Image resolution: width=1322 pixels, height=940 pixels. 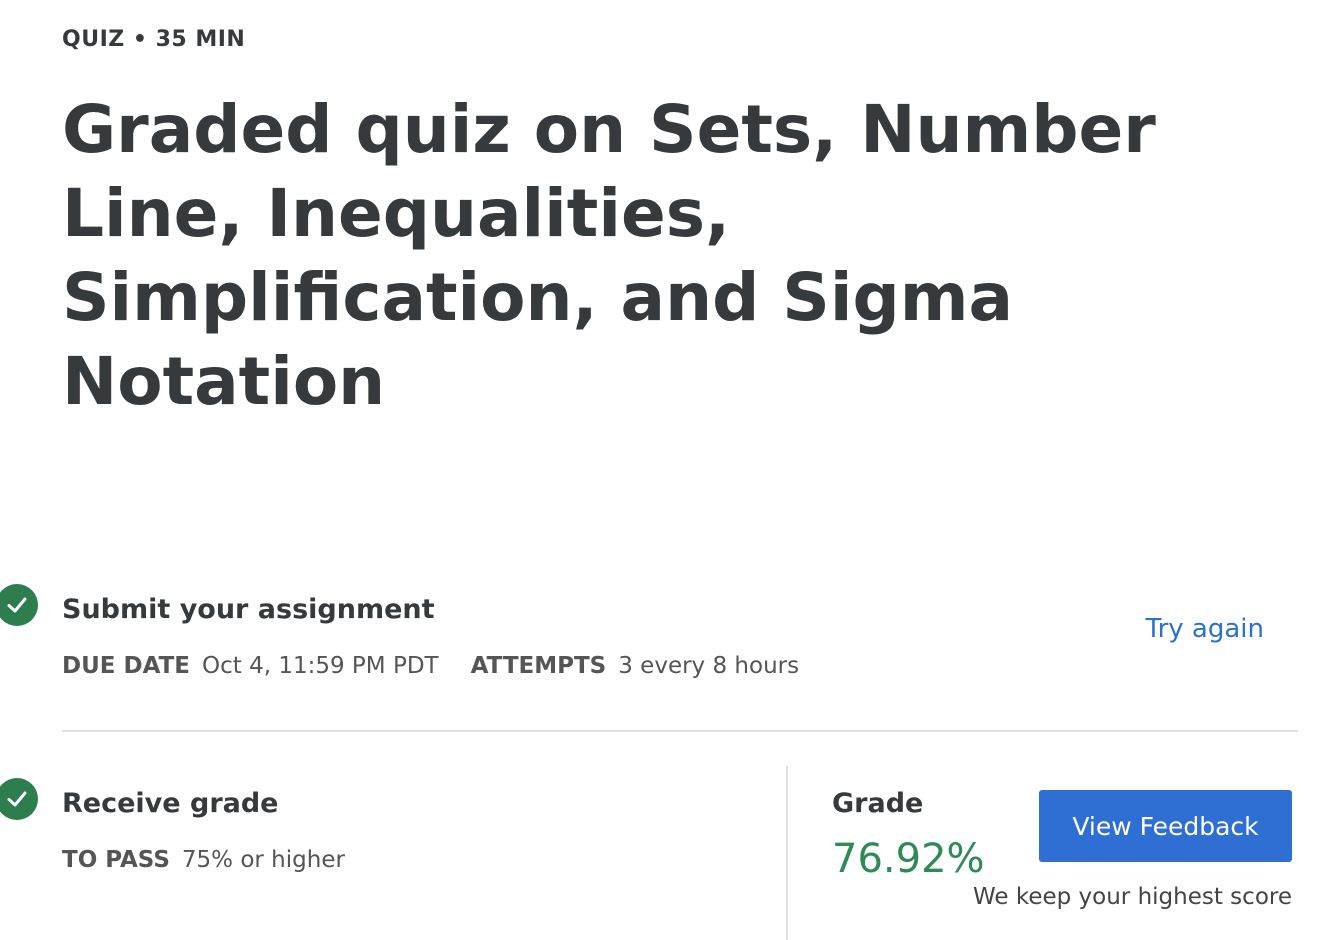 I want to click on attempts-value: 3 every 8 hours, so click(x=709, y=666).